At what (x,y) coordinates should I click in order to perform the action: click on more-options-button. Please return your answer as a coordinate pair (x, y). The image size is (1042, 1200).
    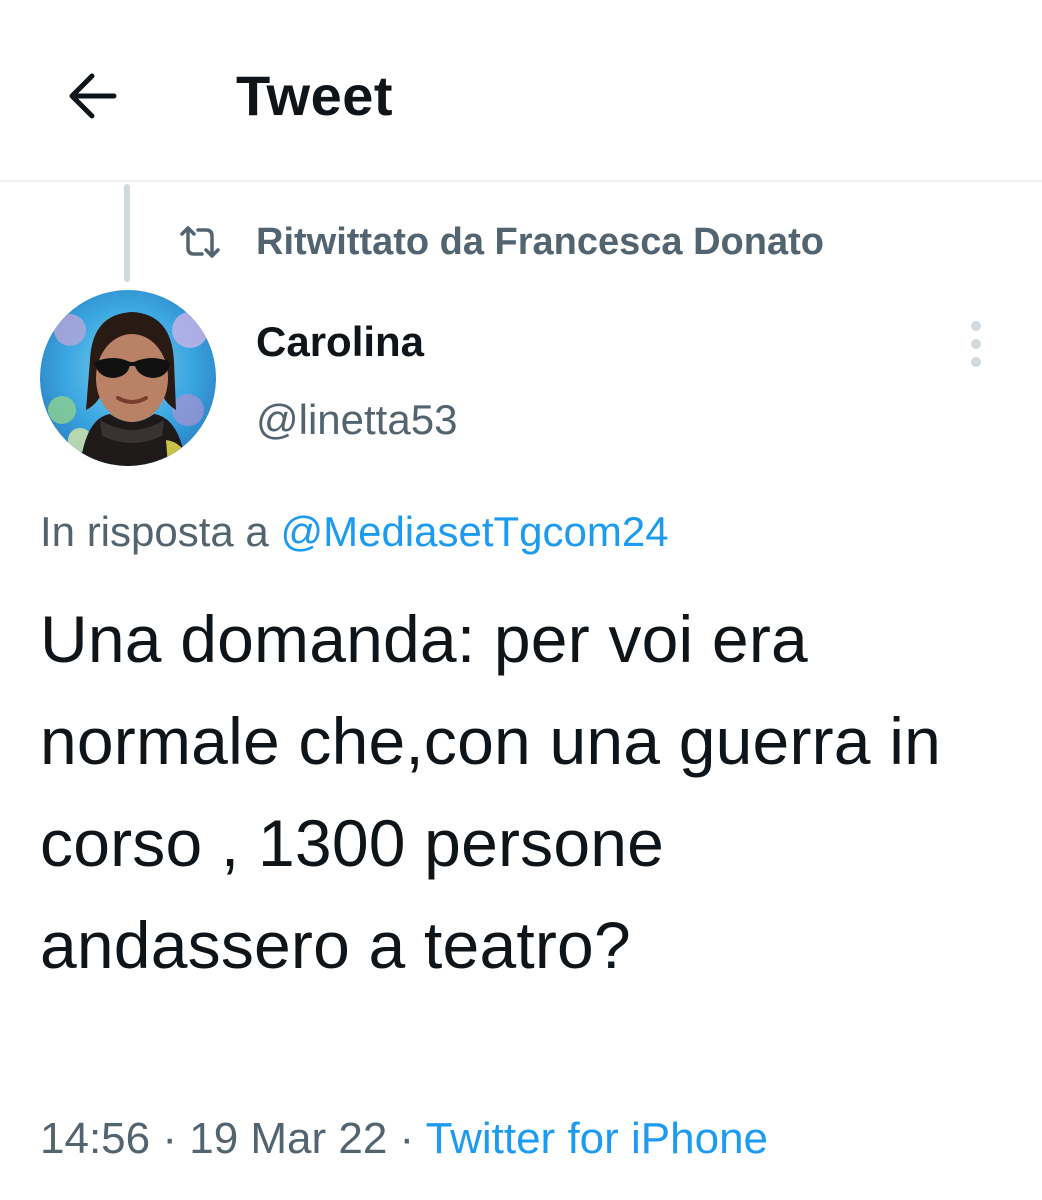
    Looking at the image, I should click on (976, 346).